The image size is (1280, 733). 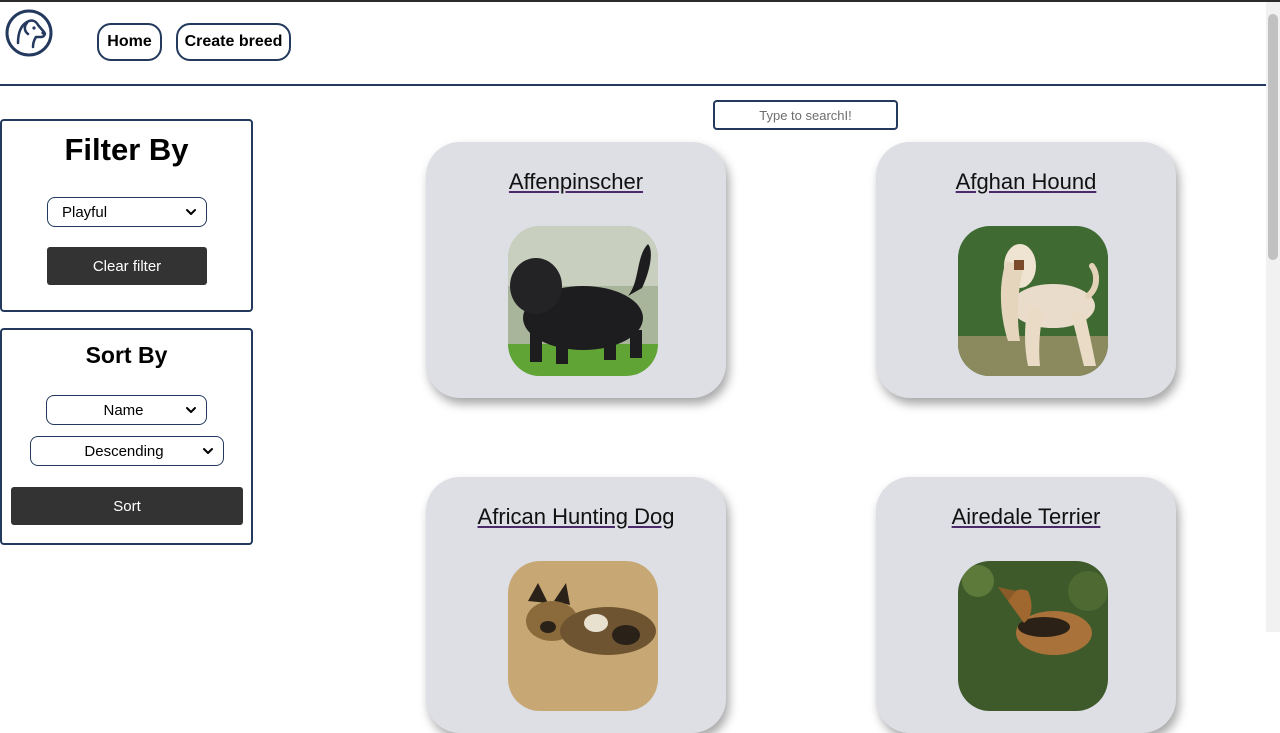 I want to click on breed-card: Airedale Terrier, so click(x=1026, y=605).